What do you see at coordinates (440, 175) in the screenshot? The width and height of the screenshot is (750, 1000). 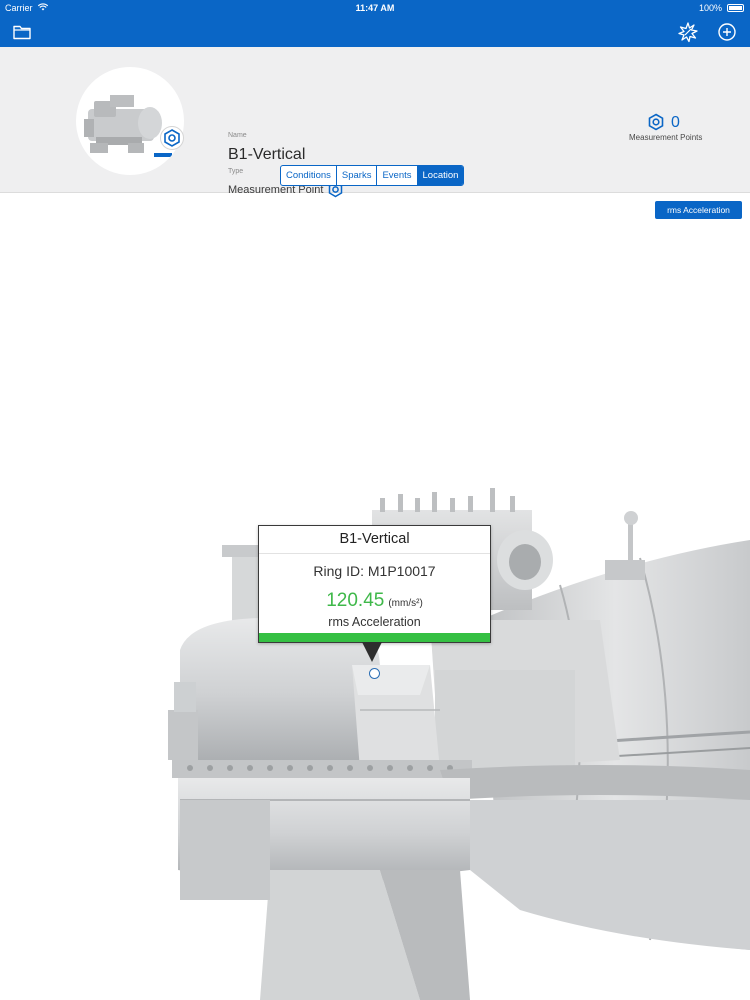 I see `tab-location: Location` at bounding box center [440, 175].